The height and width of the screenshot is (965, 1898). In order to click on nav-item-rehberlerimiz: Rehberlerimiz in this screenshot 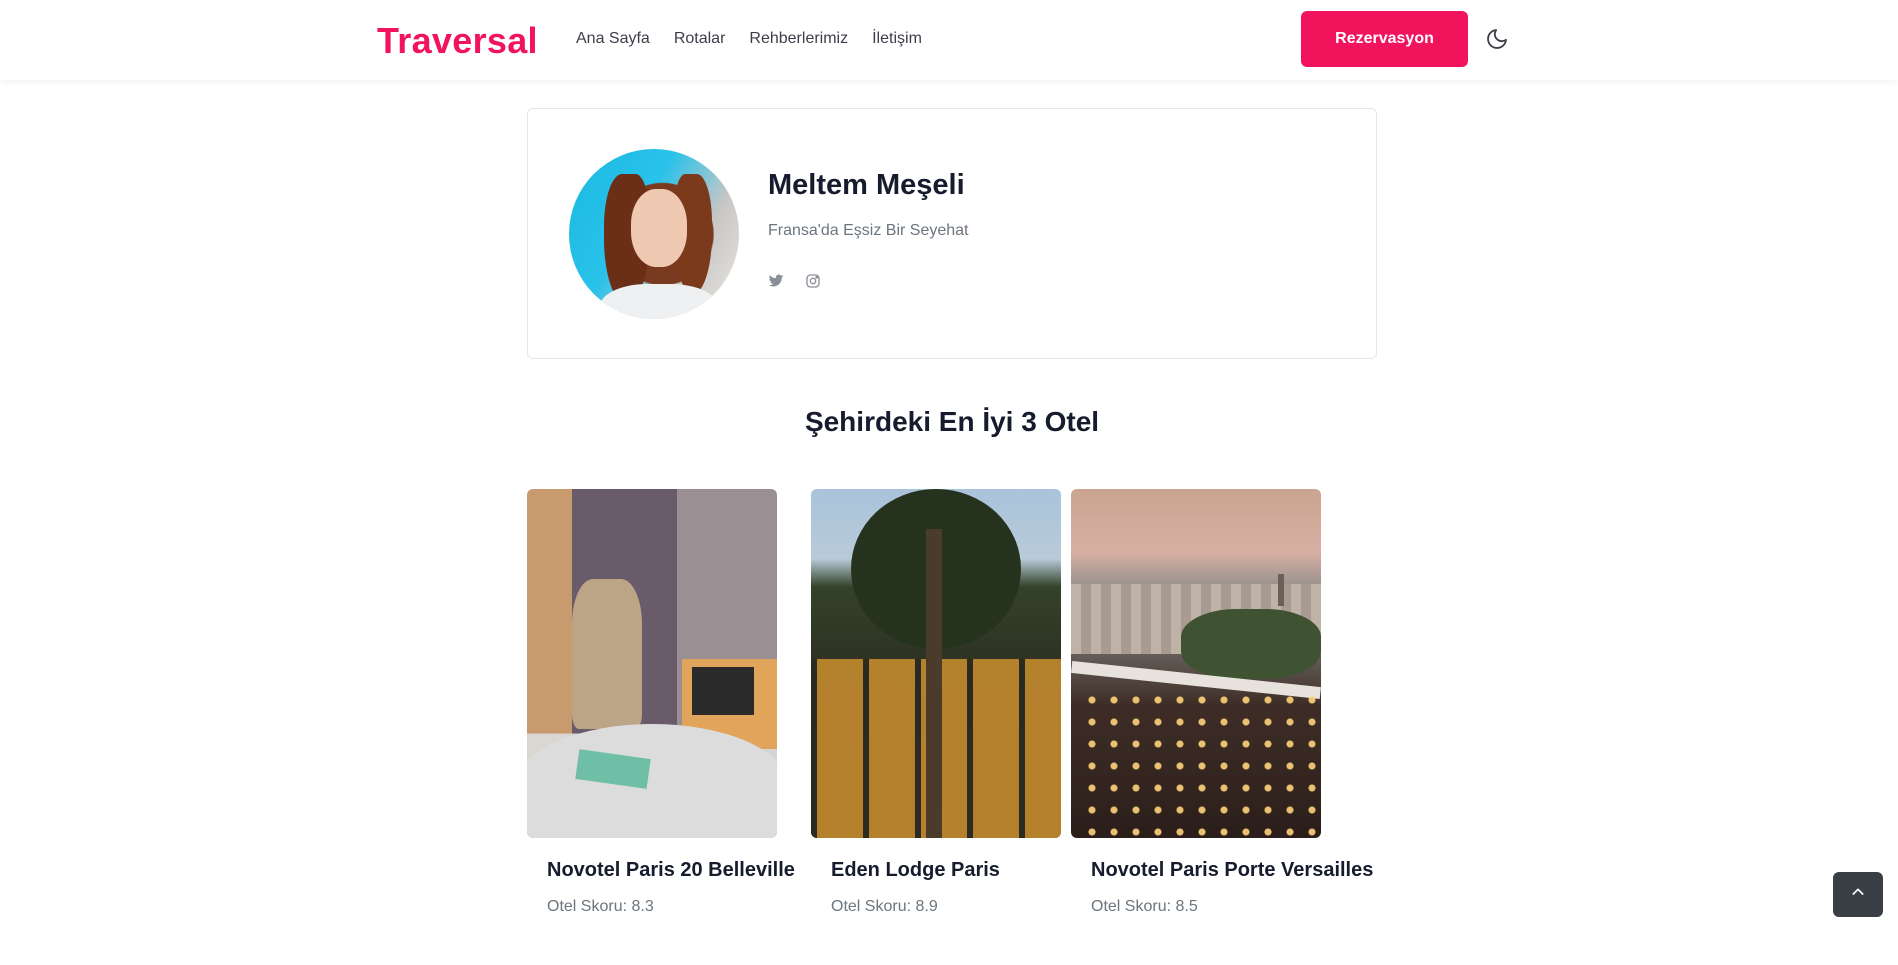, I will do `click(798, 39)`.